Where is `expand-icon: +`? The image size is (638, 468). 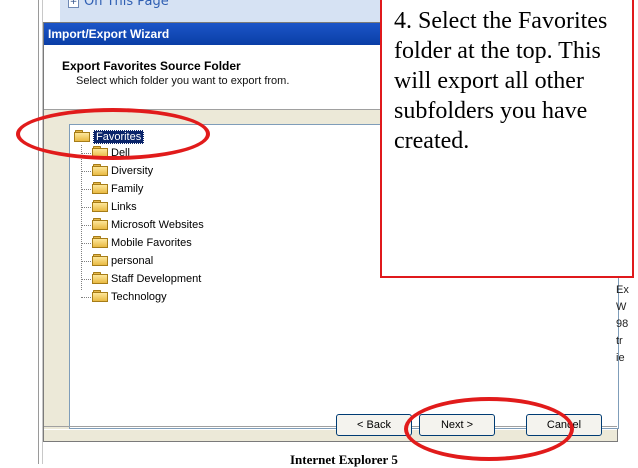 expand-icon: + is located at coordinates (73, 4).